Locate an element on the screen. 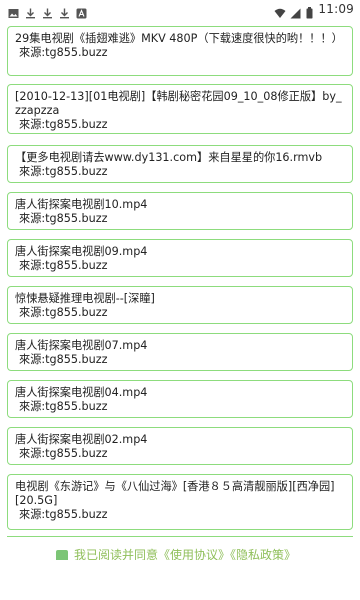 This screenshot has width=360, height=600. item-title: 【更多电视剧请去www.dy131.com】来自星星的你16.rmvb is located at coordinates (169, 157).